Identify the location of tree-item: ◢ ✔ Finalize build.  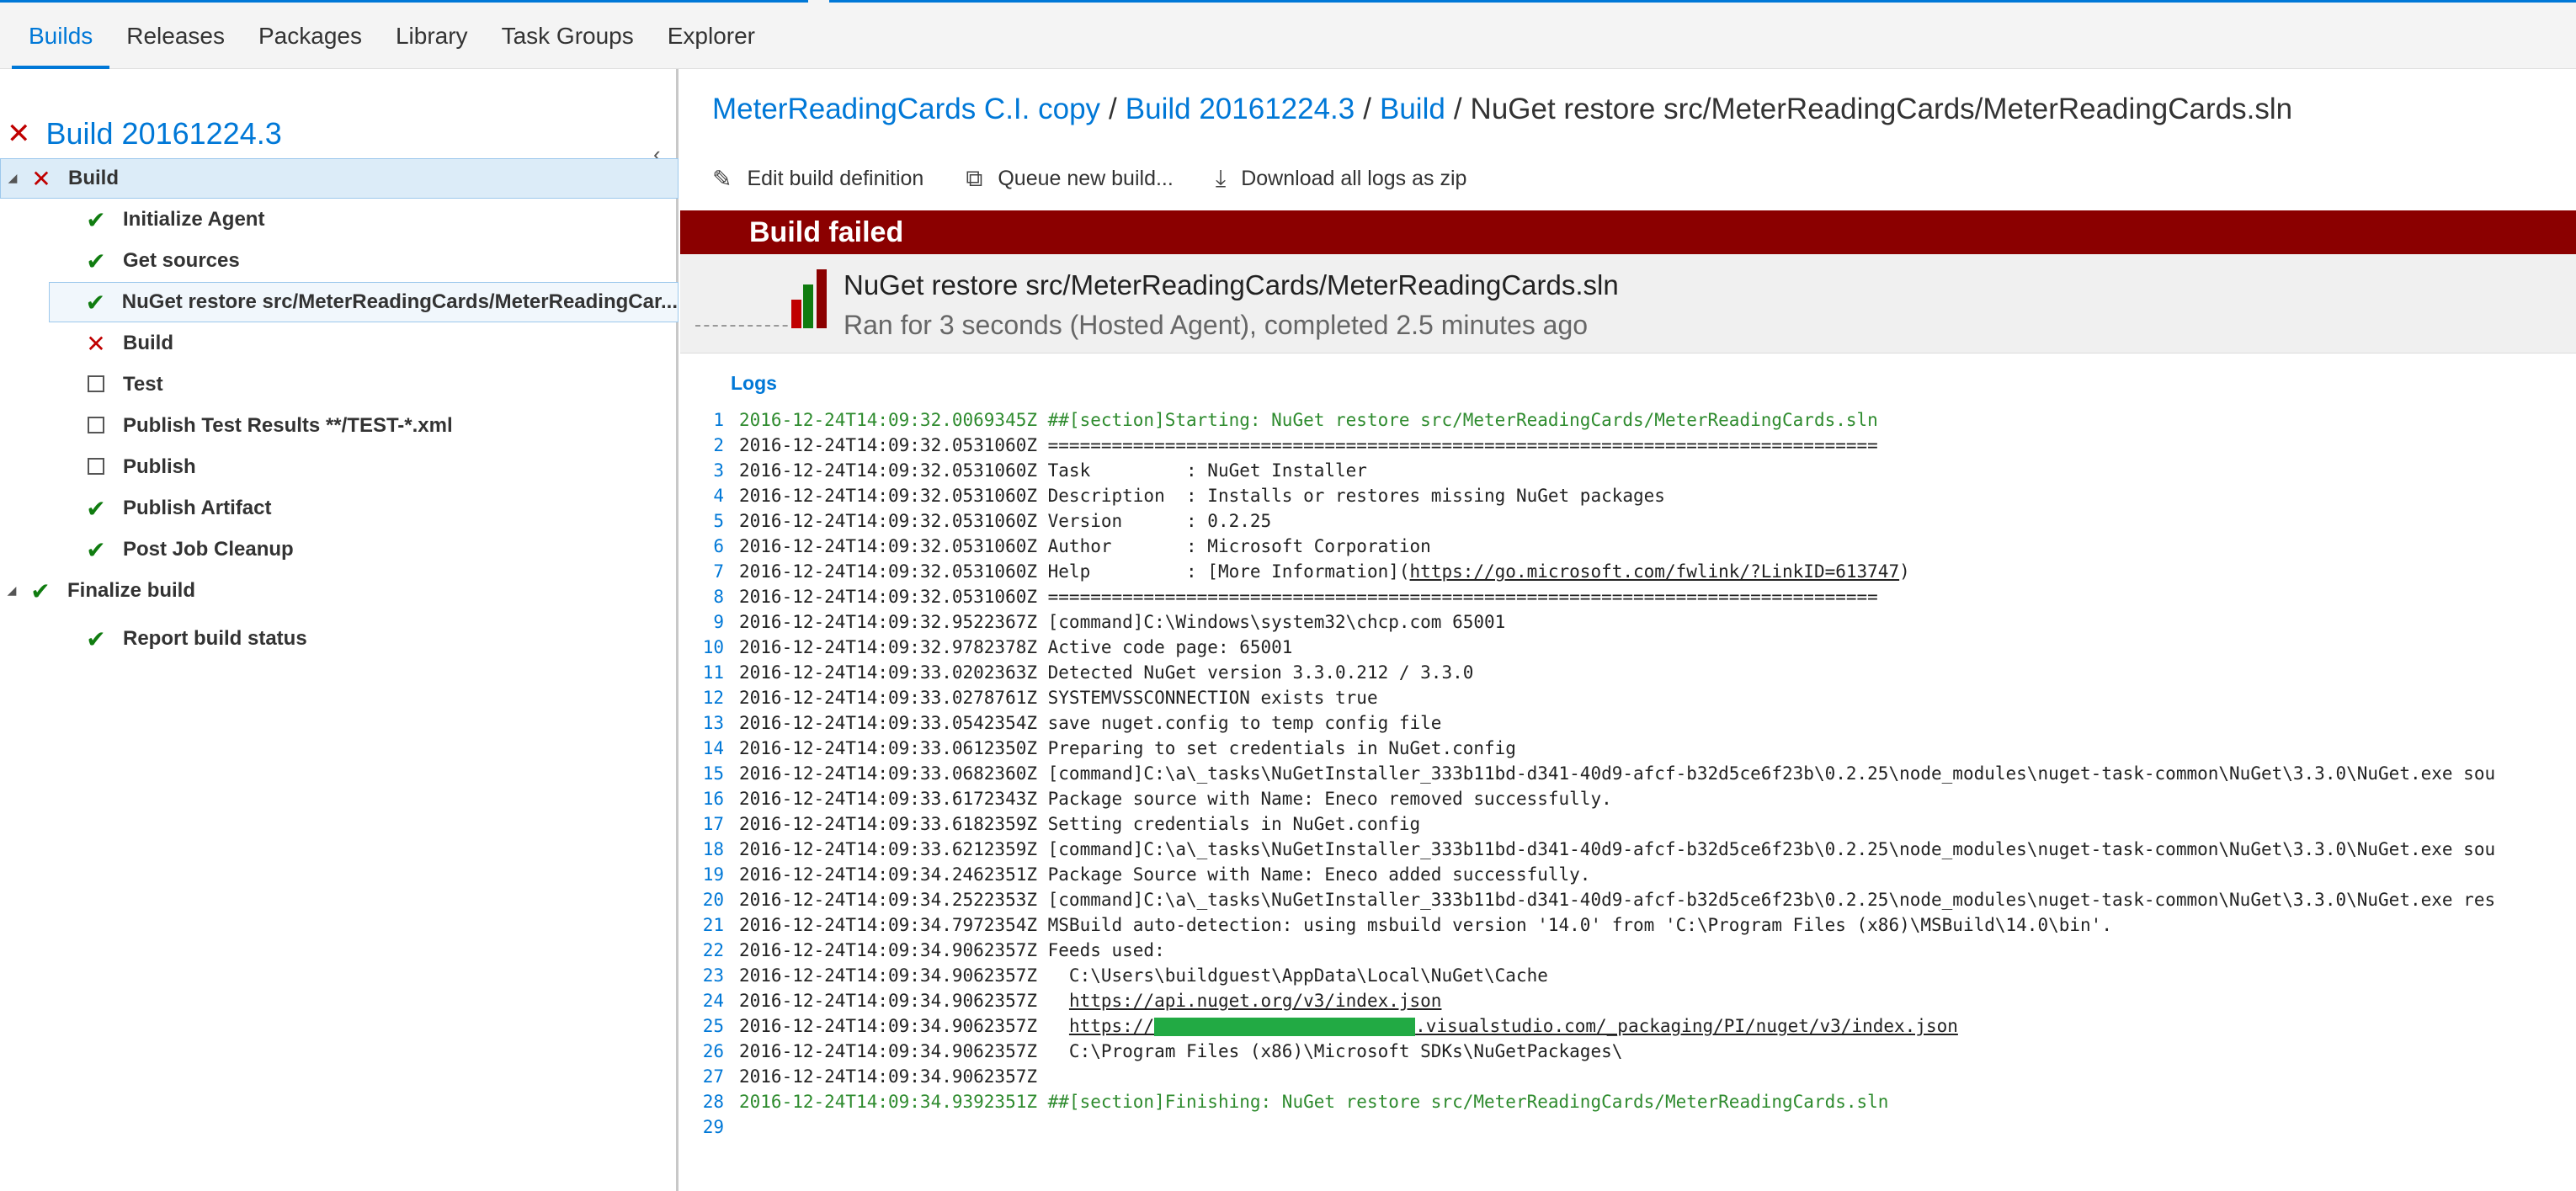
(340, 591).